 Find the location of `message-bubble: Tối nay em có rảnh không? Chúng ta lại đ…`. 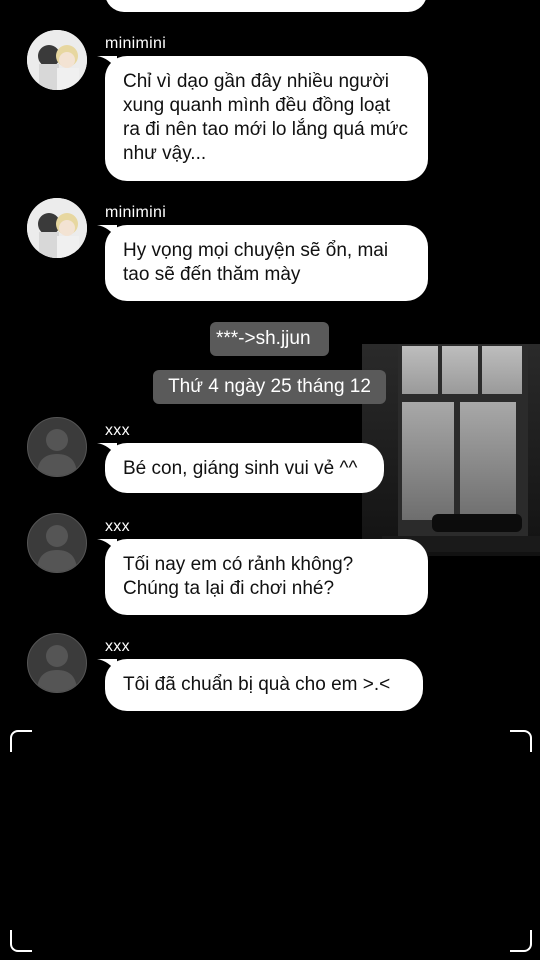

message-bubble: Tối nay em có rảnh không? Chúng ta lại đ… is located at coordinates (262, 577).